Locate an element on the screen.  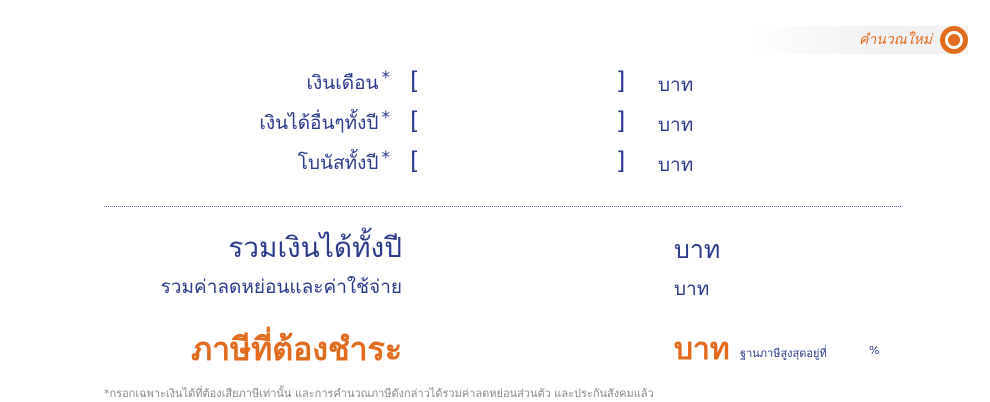
target-refresh-icon is located at coordinates (954, 40).